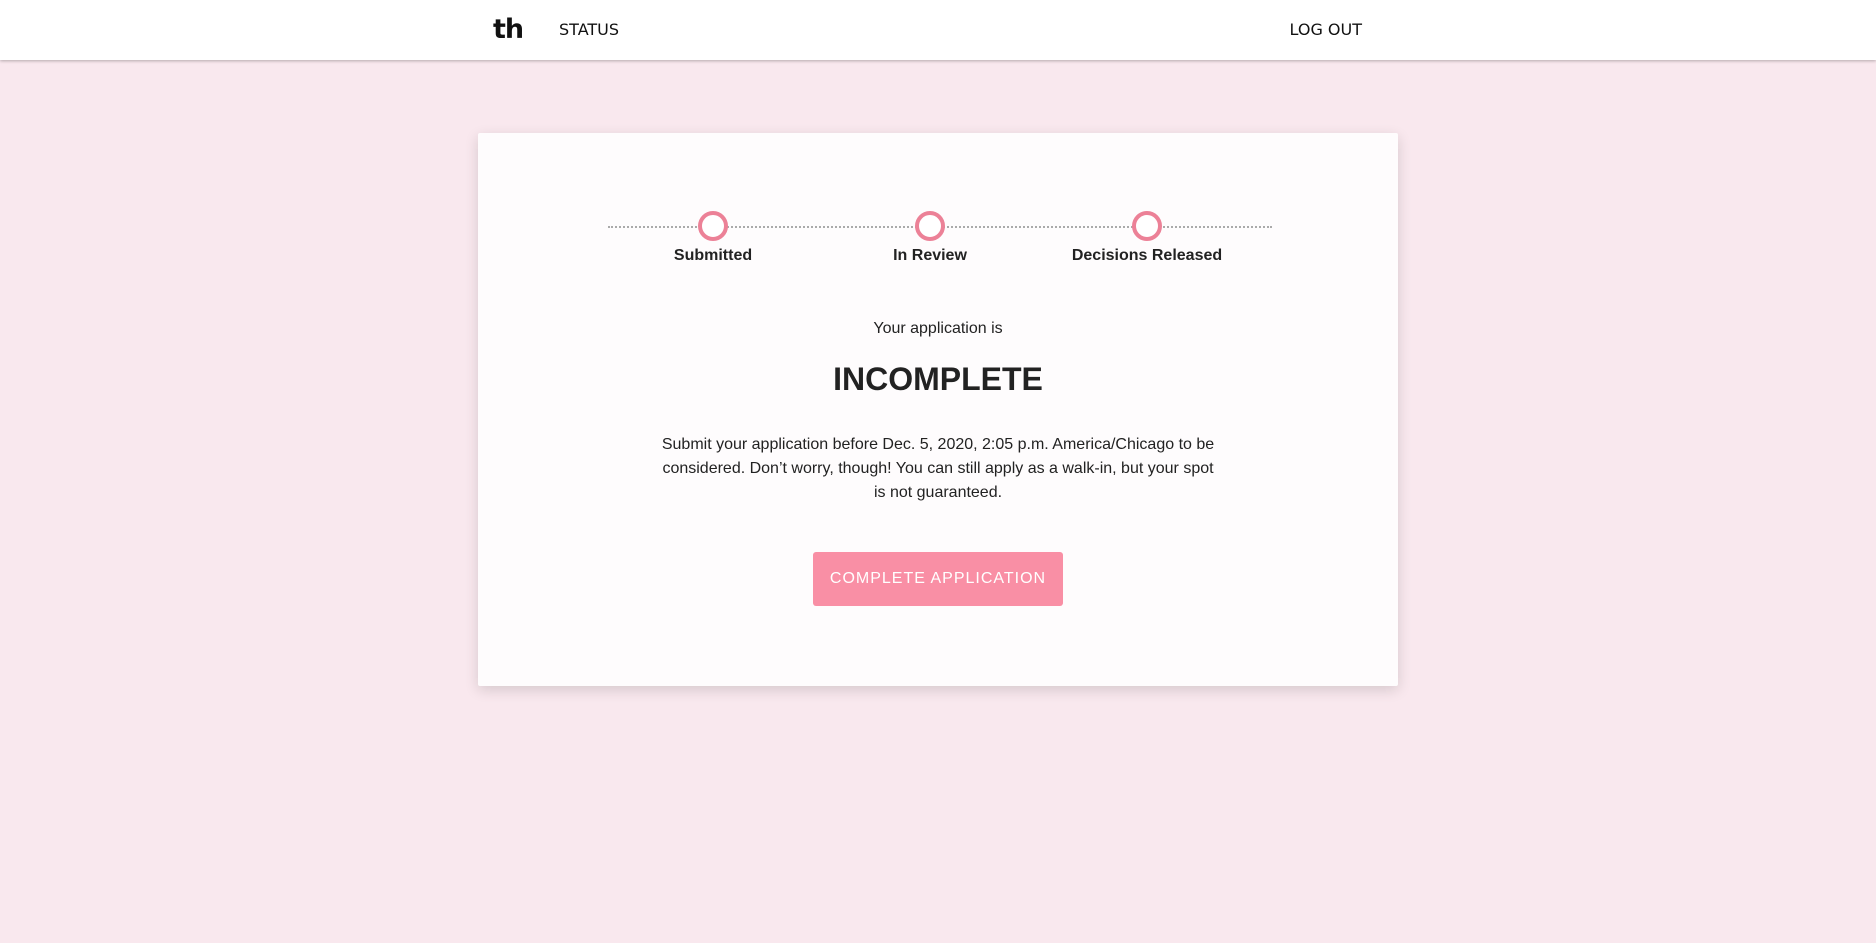 Image resolution: width=1876 pixels, height=943 pixels. I want to click on complete-application-button: COMPLETE APPLICATION, so click(938, 579).